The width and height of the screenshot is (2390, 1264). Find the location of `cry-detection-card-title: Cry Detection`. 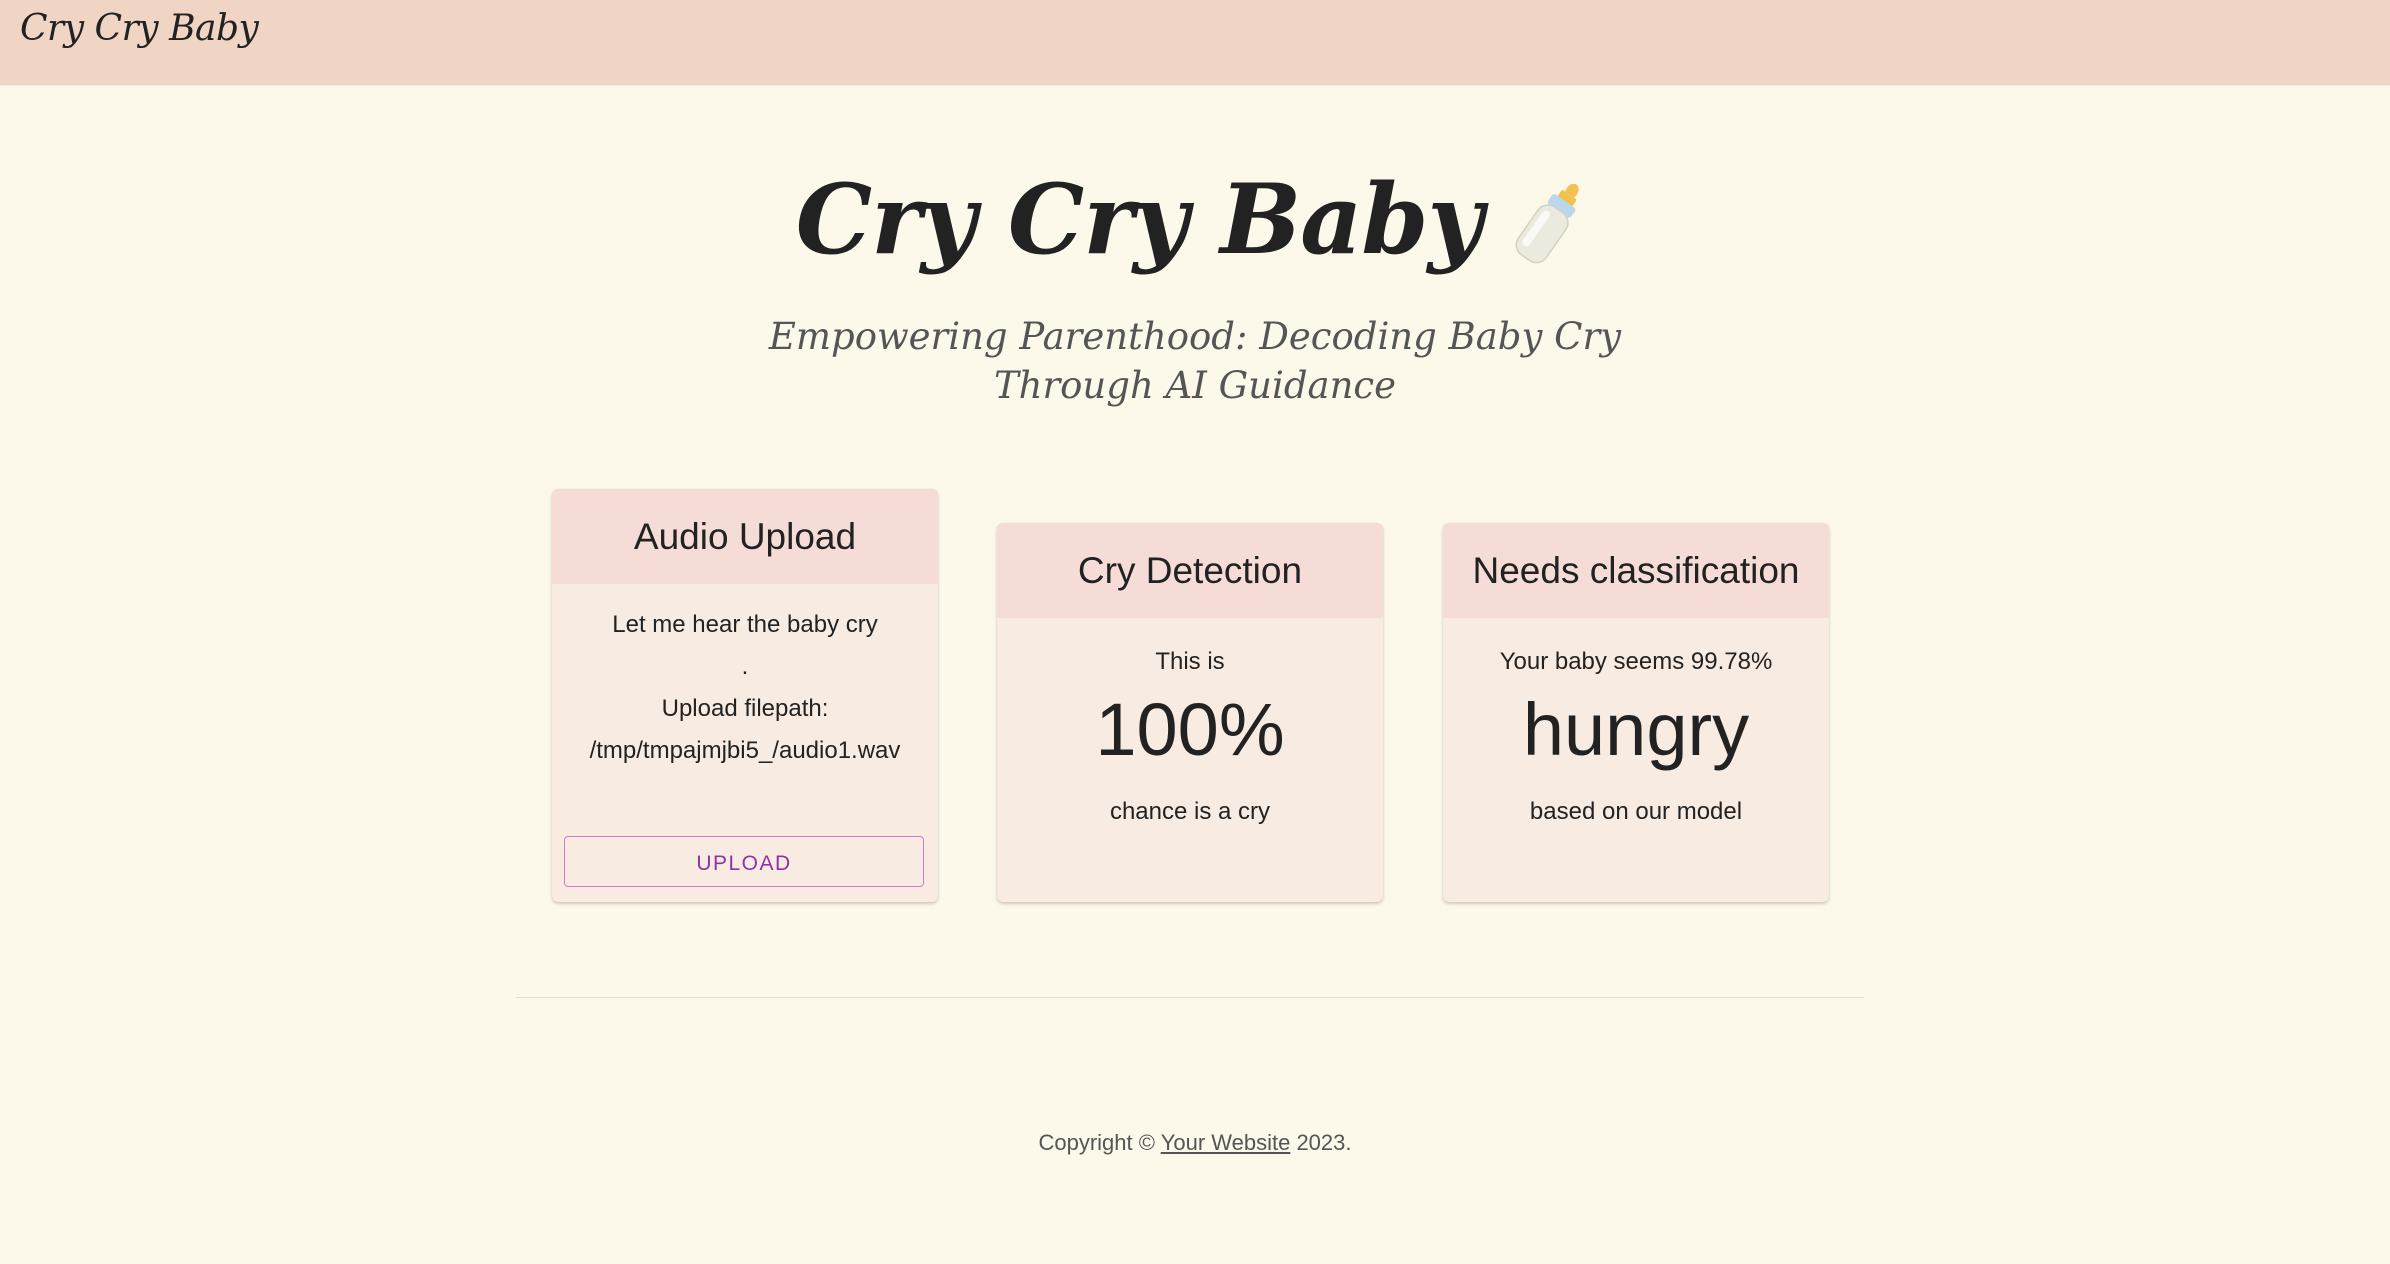

cry-detection-card-title: Cry Detection is located at coordinates (1190, 570).